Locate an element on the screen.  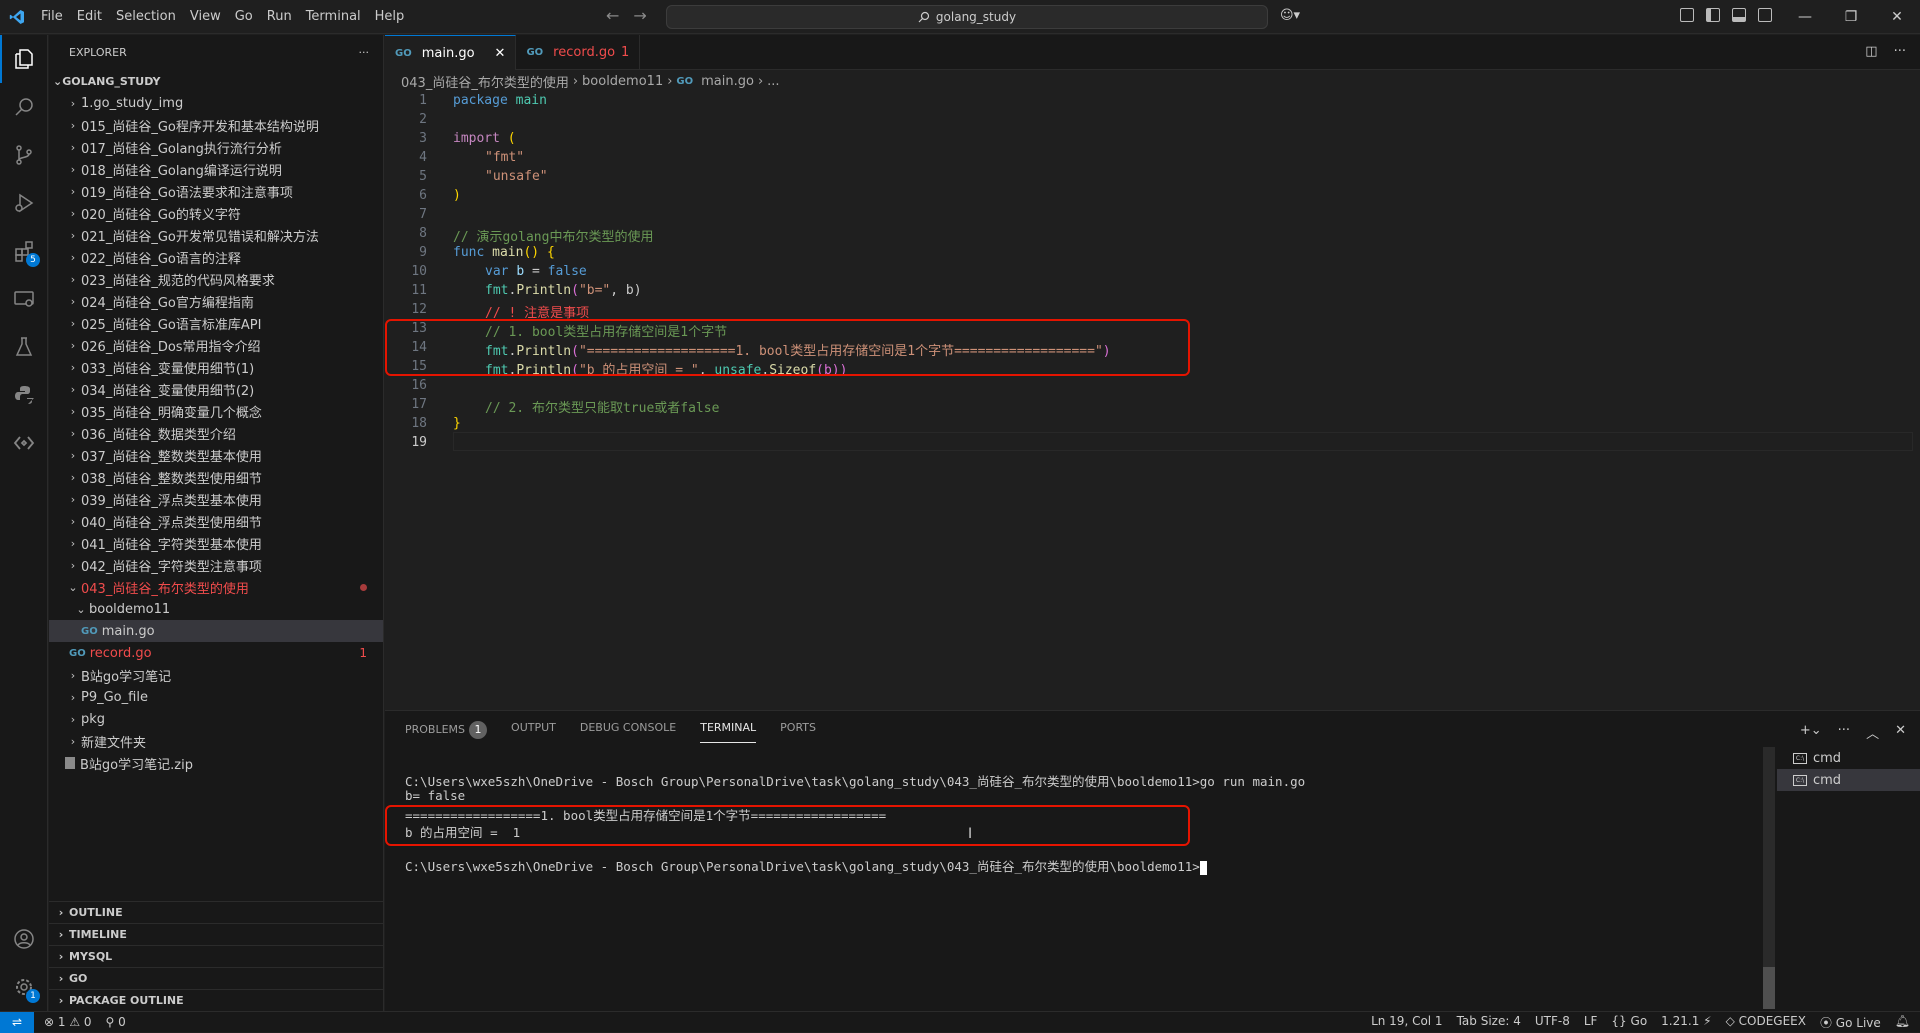
problems-status: ⊗ 1 ⚠ 0 is located at coordinates (68, 1022).